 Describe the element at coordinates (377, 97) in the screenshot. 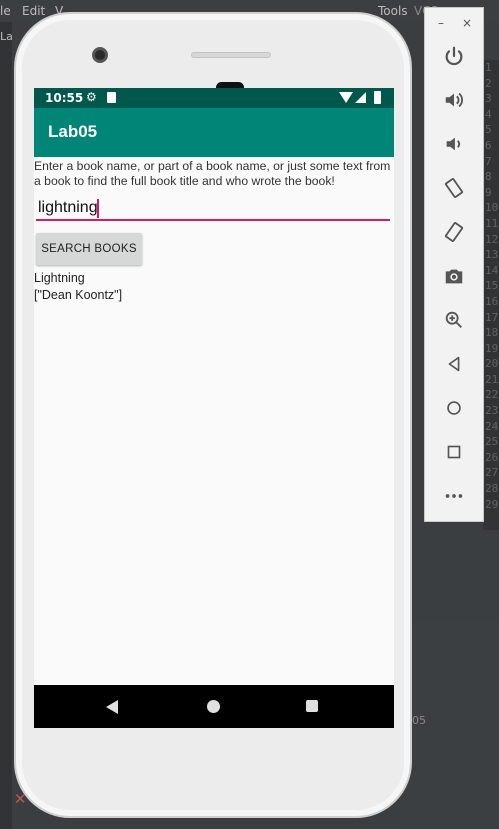

I see `battery-icon` at that location.